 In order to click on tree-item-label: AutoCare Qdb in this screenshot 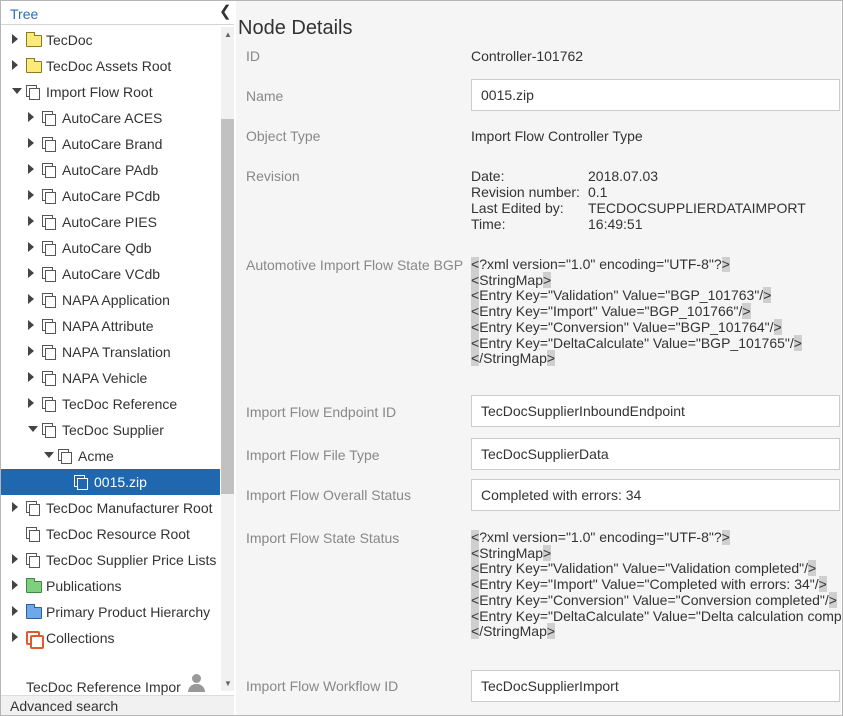, I will do `click(107, 248)`.